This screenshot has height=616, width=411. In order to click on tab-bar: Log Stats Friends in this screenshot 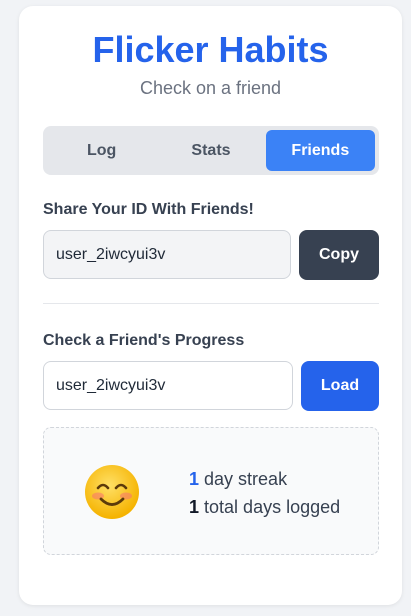, I will do `click(211, 150)`.